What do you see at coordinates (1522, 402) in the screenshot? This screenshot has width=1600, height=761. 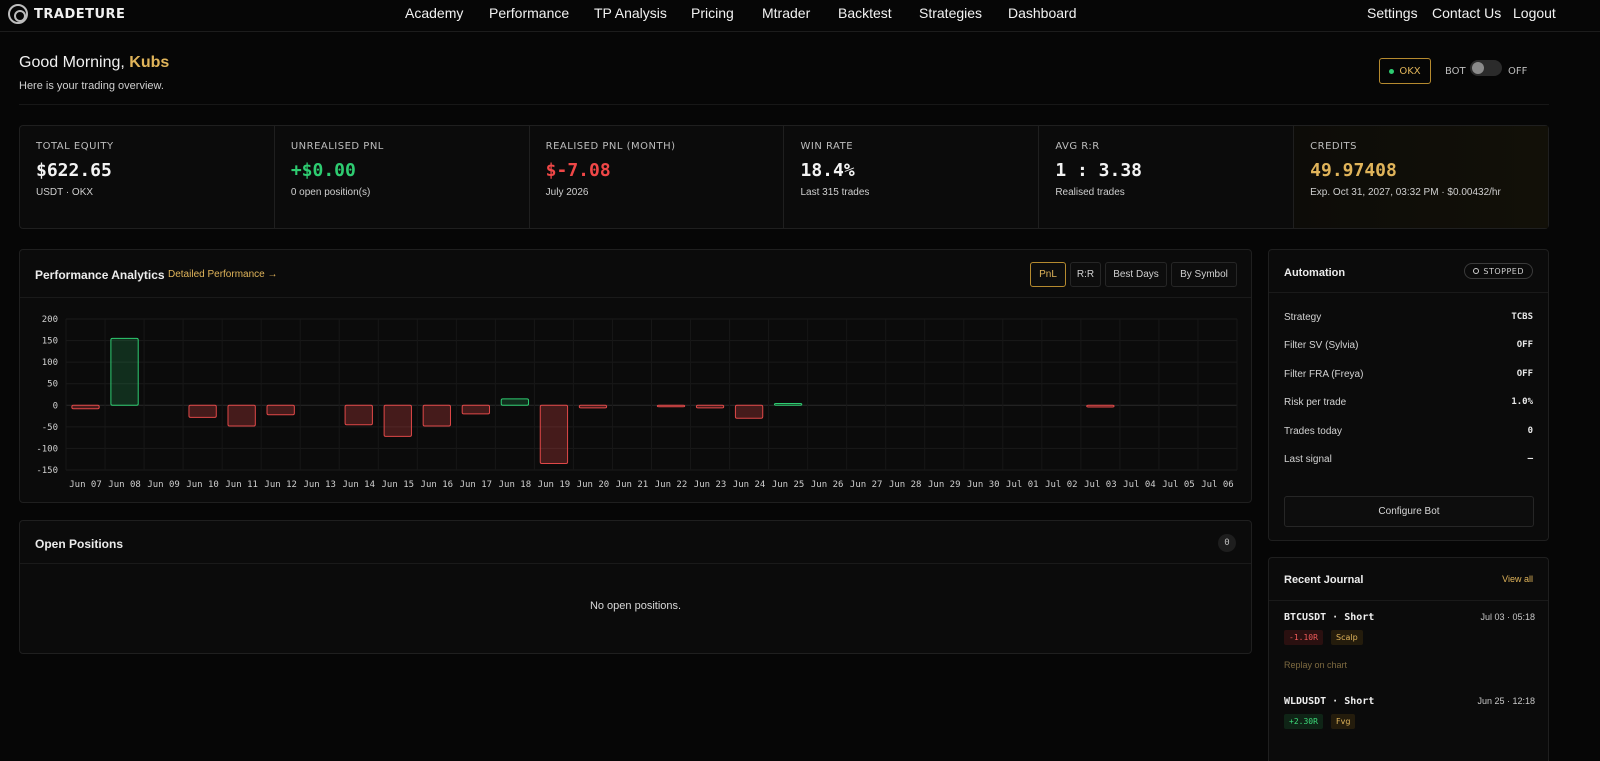 I see `automation-value: 1.0%` at bounding box center [1522, 402].